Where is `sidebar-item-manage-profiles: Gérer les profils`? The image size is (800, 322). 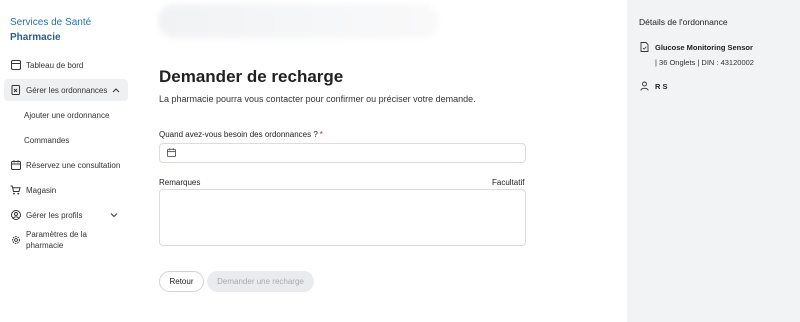
sidebar-item-manage-profiles: Gérer les profils is located at coordinates (66, 215).